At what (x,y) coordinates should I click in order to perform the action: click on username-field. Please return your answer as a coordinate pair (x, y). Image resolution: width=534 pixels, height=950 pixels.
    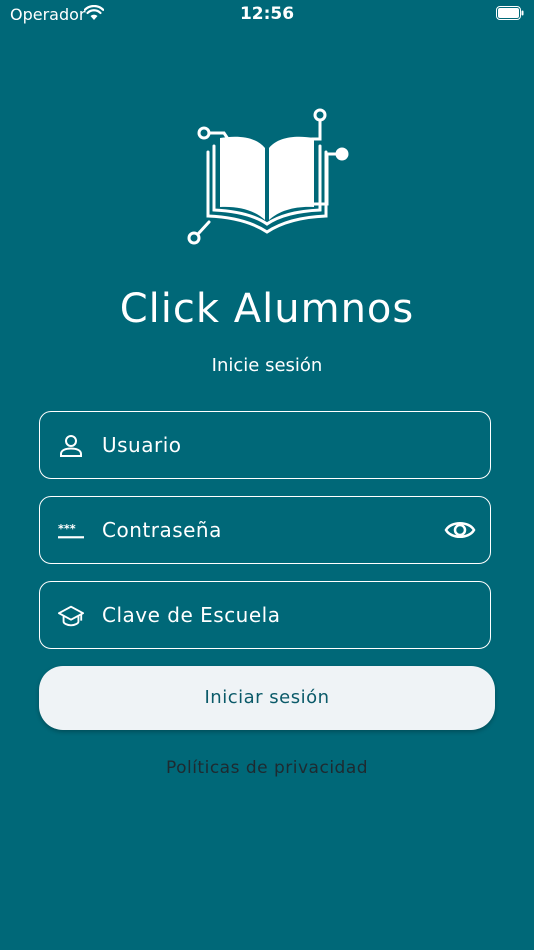
    Looking at the image, I should click on (265, 445).